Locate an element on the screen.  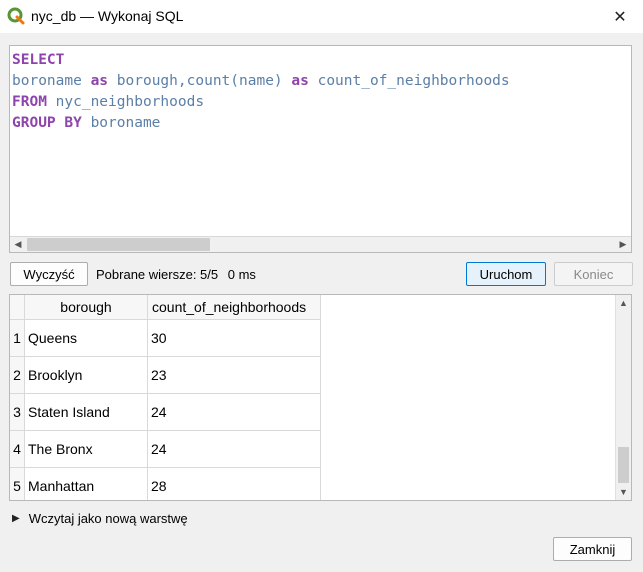
row-header: 2 is located at coordinates (17, 375).